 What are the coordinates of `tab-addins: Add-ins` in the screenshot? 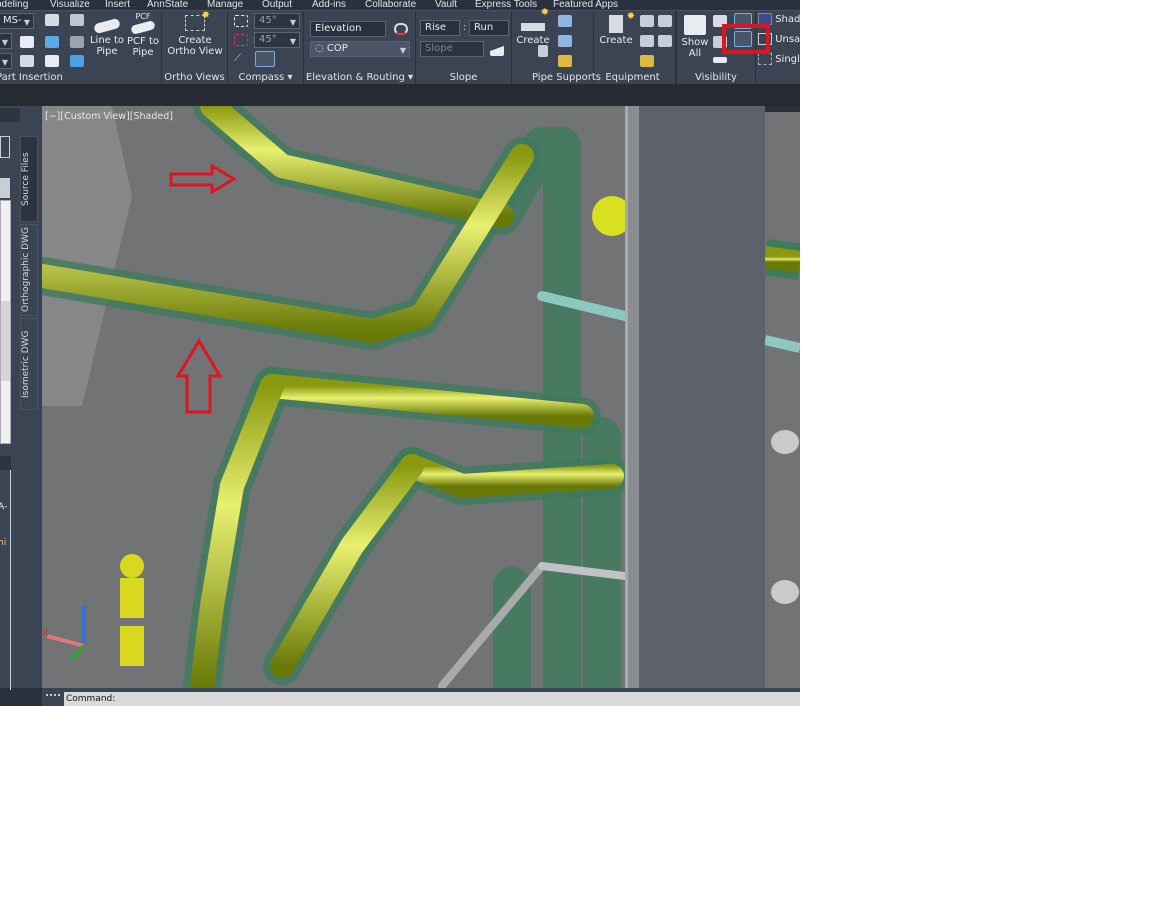 It's located at (329, 5).